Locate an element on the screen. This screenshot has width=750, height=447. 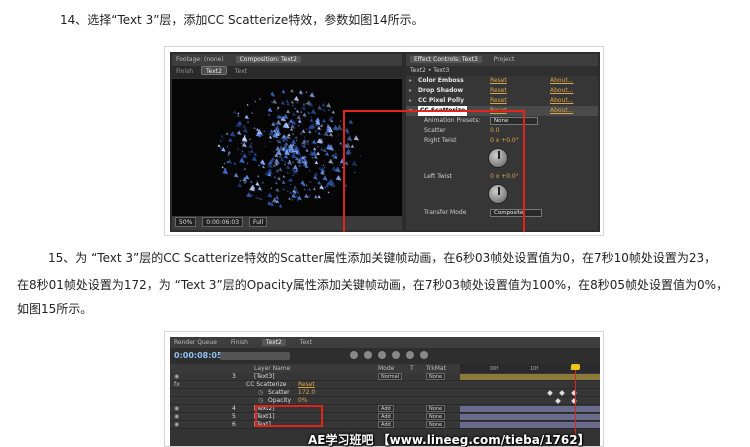
tab-footage: Footage: (none) is located at coordinates (200, 59).